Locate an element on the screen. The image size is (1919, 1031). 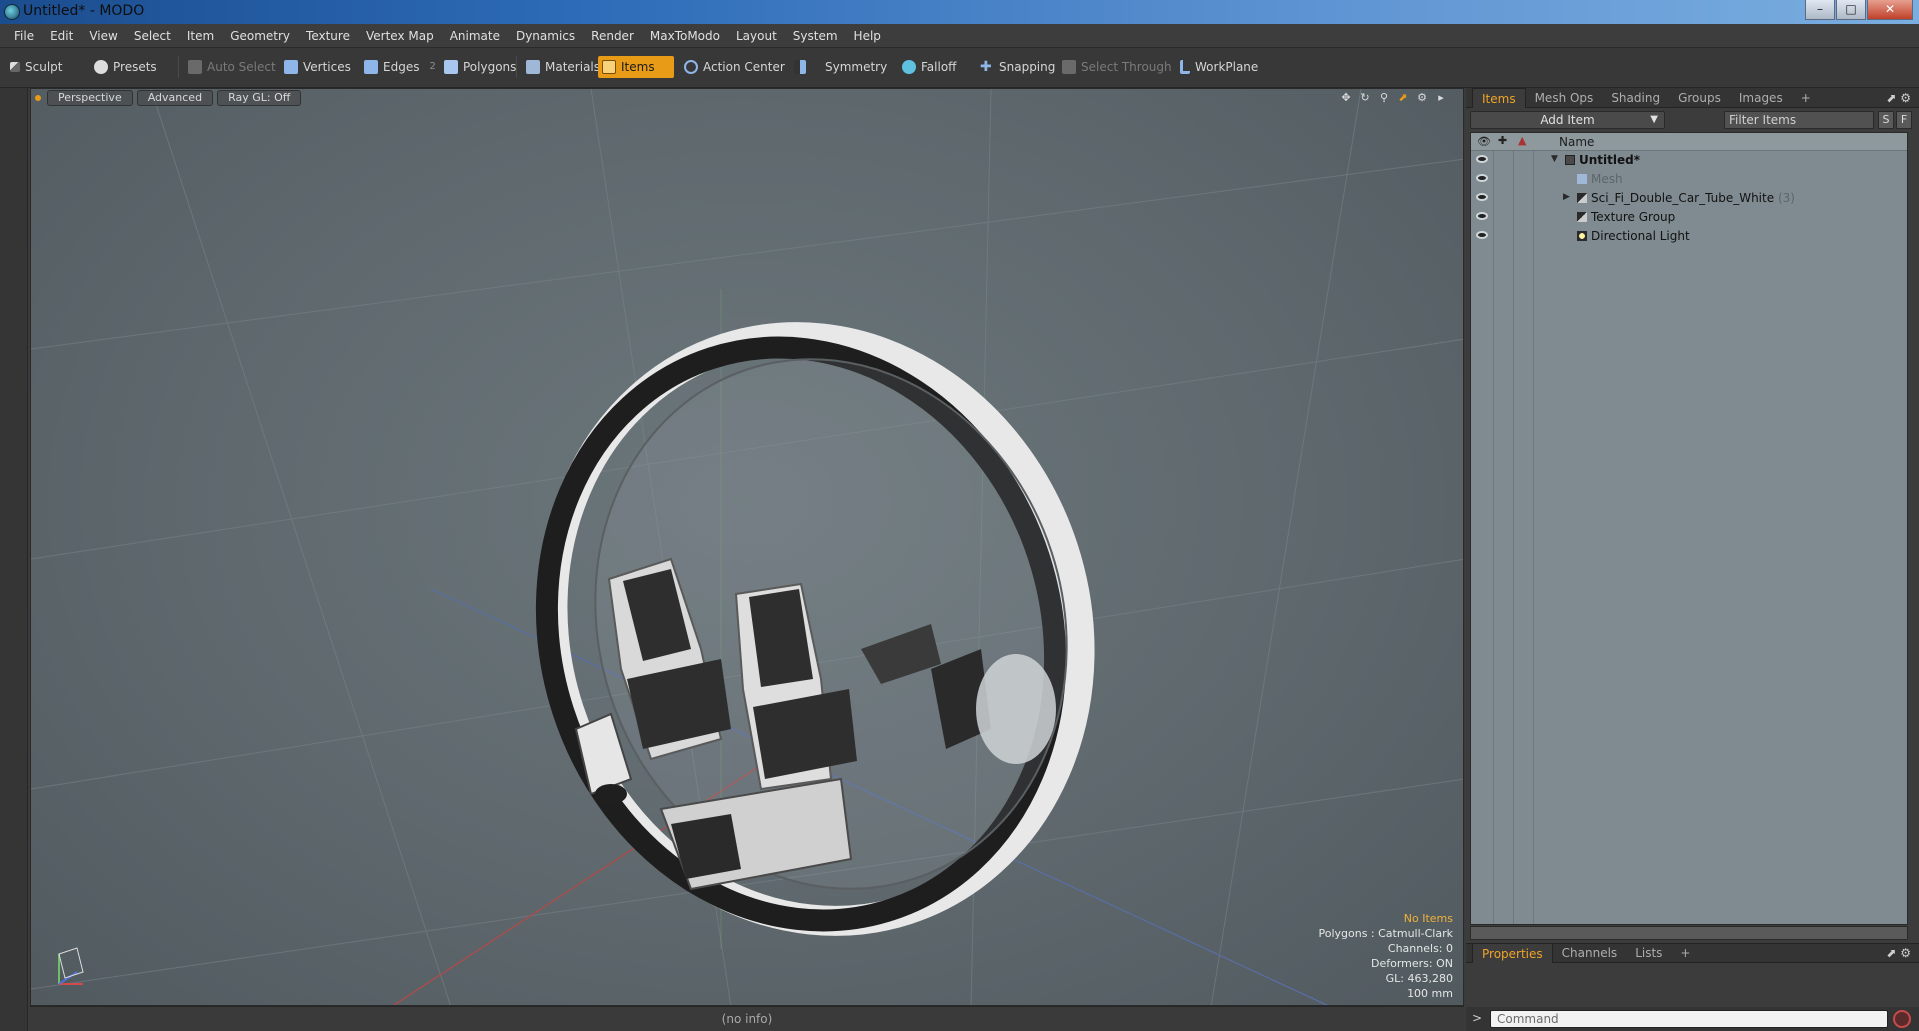
menu-texture: Texture is located at coordinates (328, 36).